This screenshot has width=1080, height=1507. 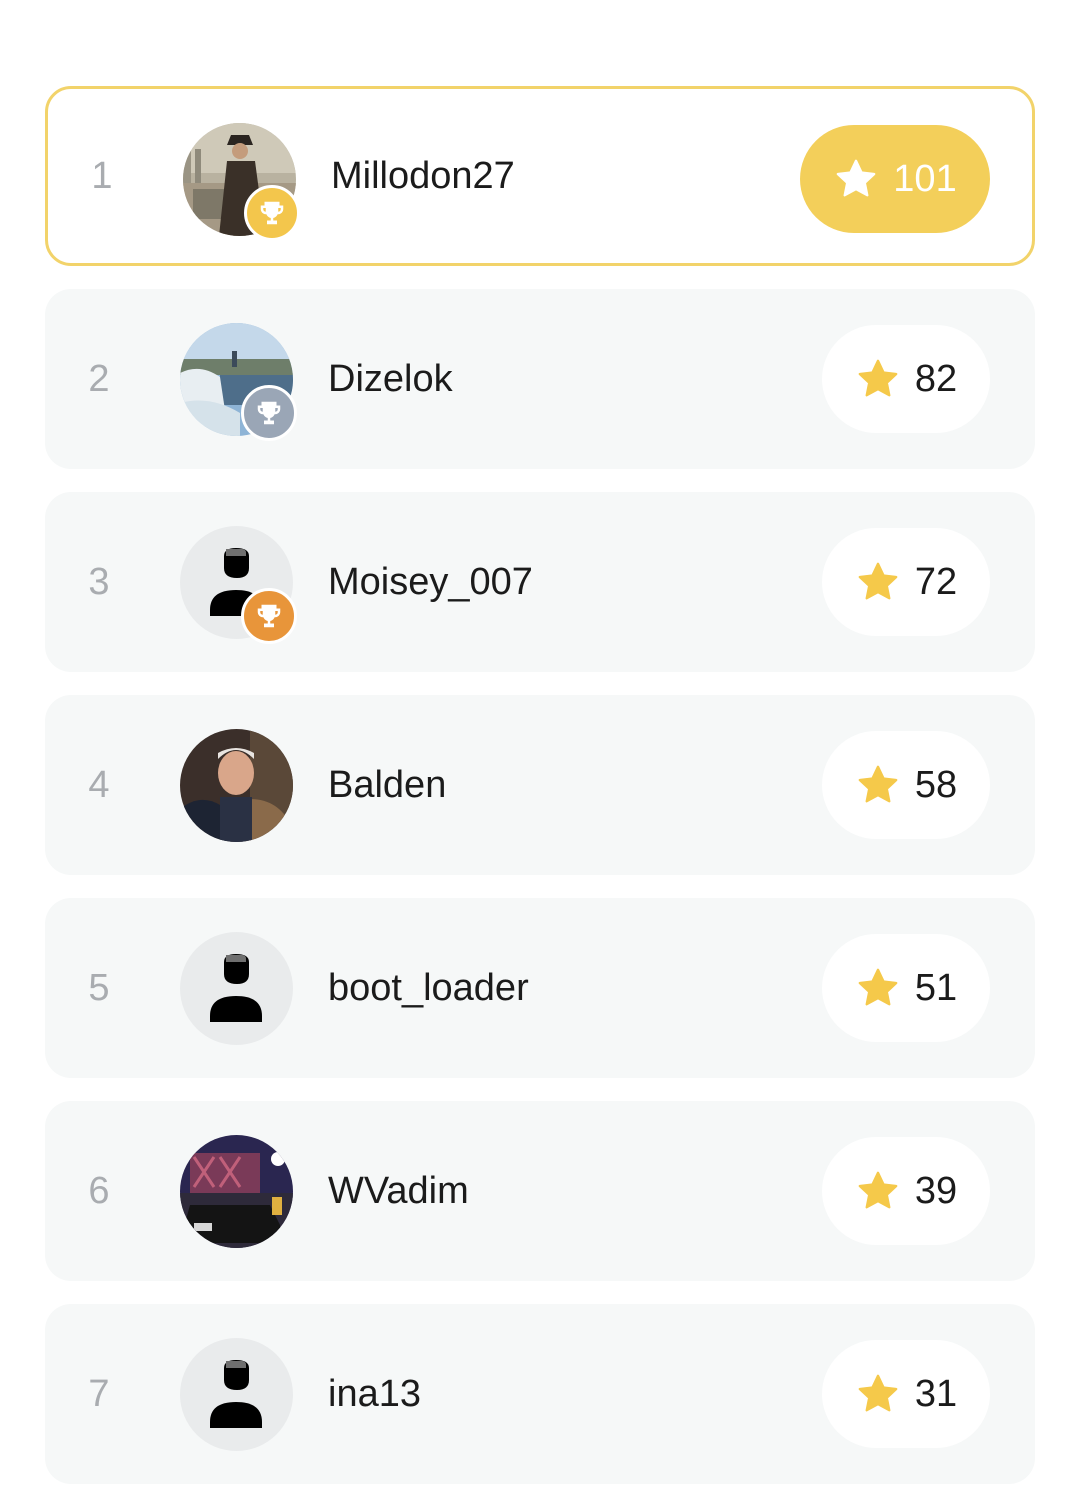 What do you see at coordinates (423, 175) in the screenshot?
I see `username: Millodon27` at bounding box center [423, 175].